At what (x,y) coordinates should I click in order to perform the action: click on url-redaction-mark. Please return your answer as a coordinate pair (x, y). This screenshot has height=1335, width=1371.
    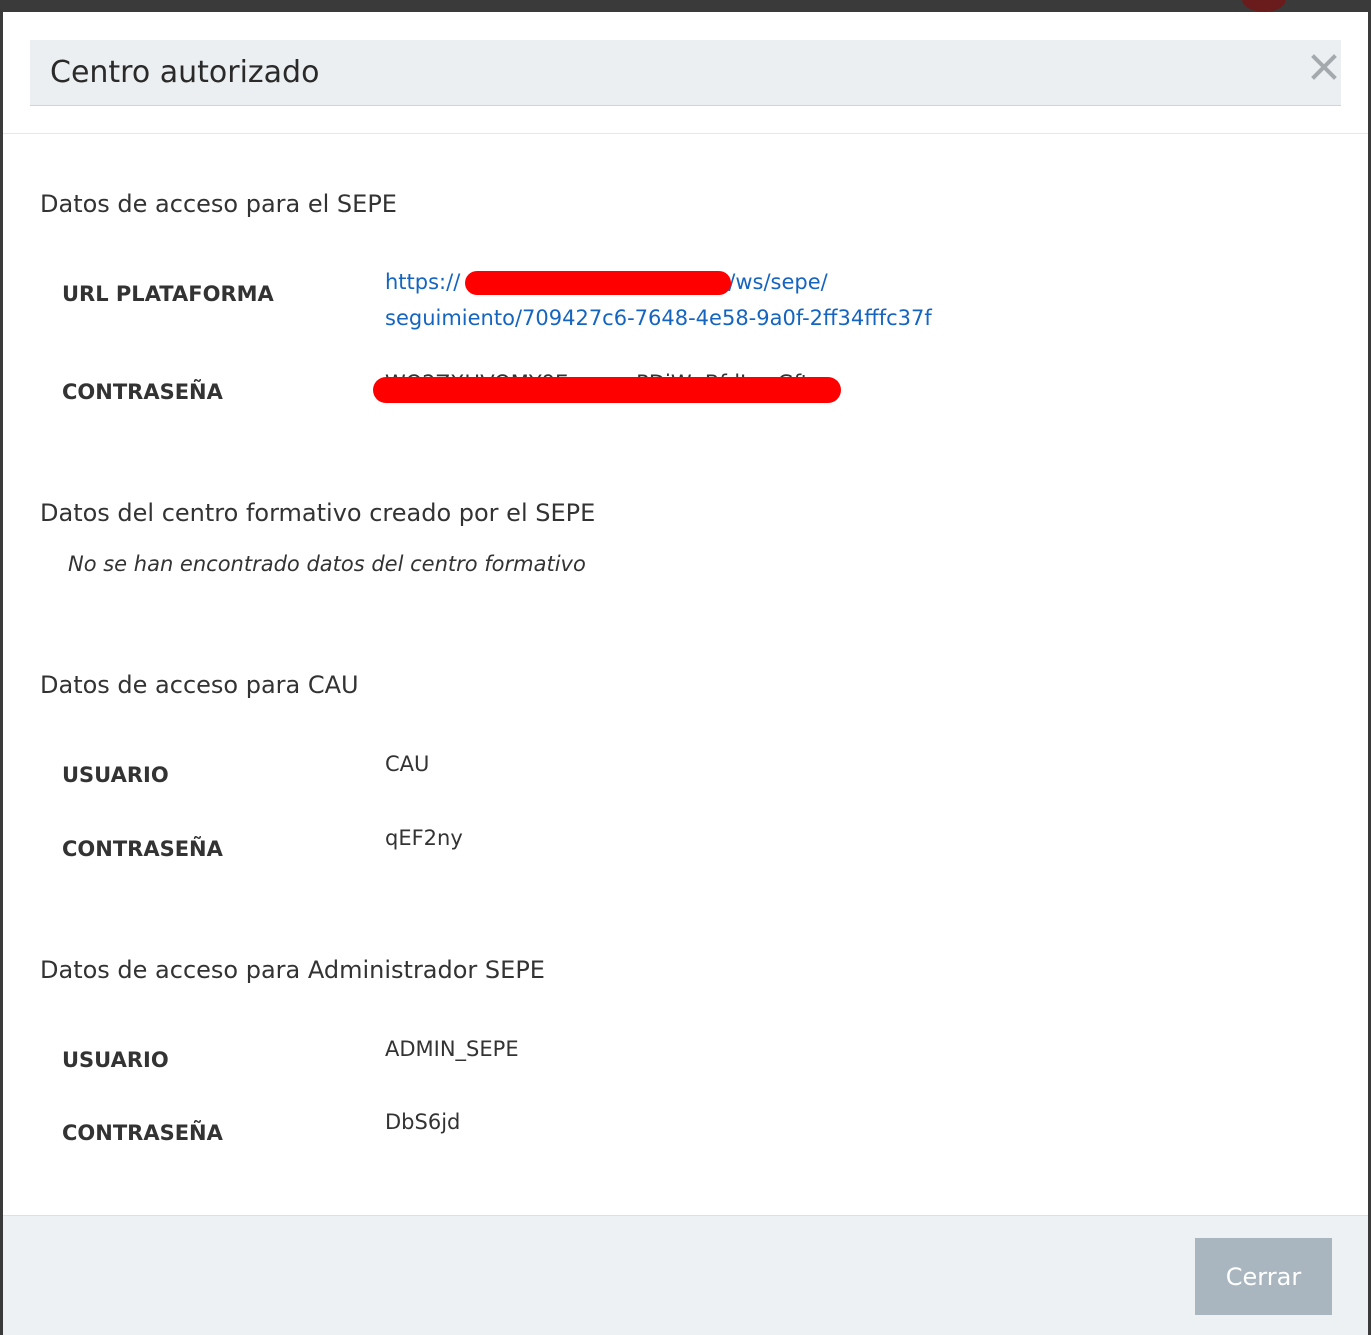
    Looking at the image, I should click on (598, 283).